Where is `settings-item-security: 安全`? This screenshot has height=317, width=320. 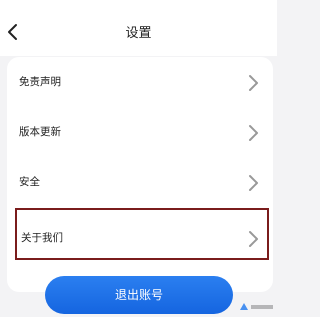
settings-item-security: 安全 is located at coordinates (140, 183).